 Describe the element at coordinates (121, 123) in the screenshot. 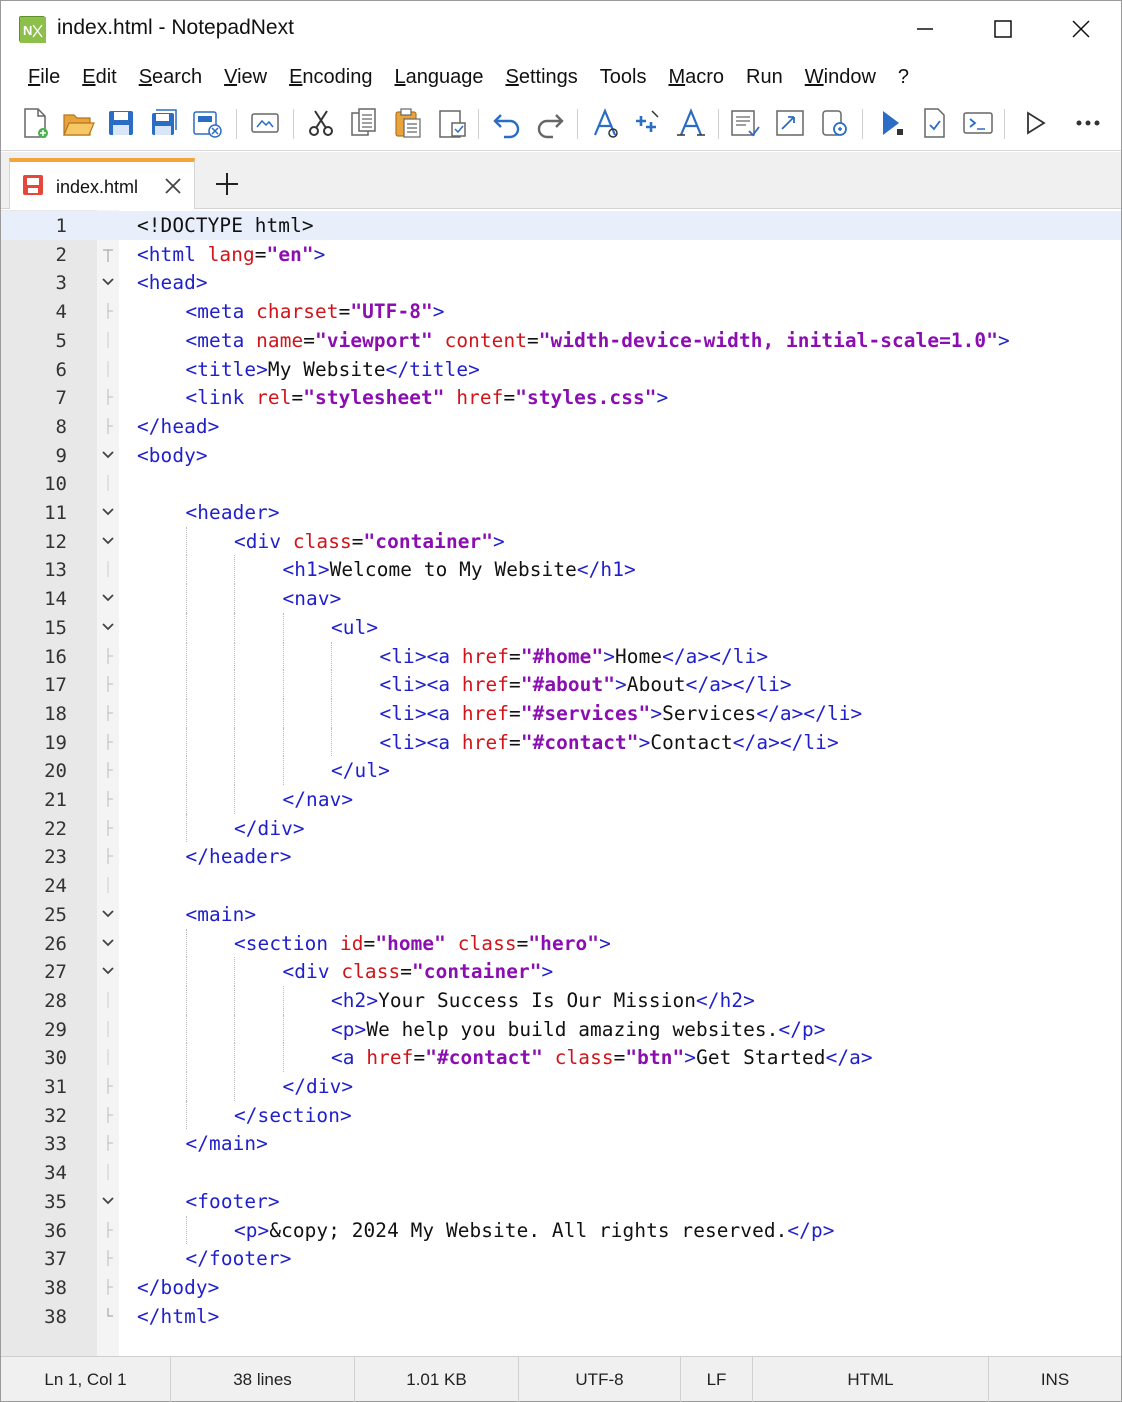

I see `save-button` at that location.